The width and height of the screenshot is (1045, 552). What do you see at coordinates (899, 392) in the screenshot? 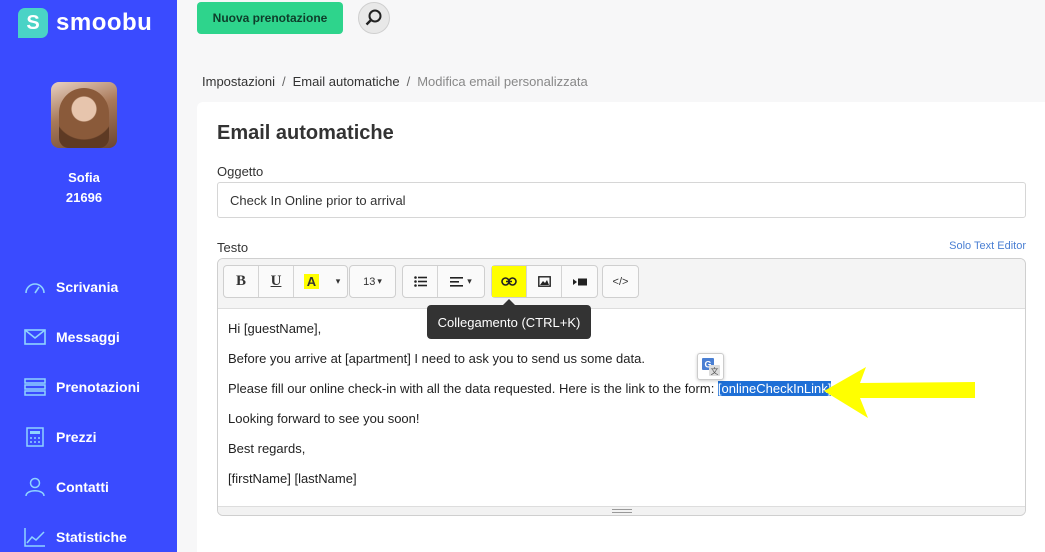
I see `annotation-arrow-icon` at bounding box center [899, 392].